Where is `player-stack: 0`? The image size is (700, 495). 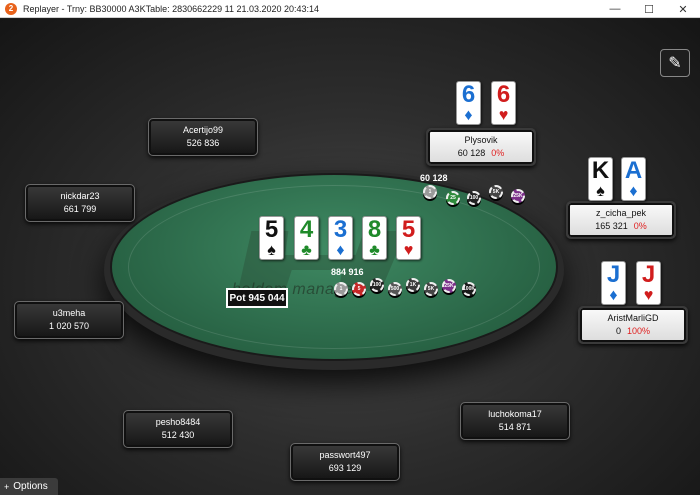
player-stack: 0 is located at coordinates (618, 331).